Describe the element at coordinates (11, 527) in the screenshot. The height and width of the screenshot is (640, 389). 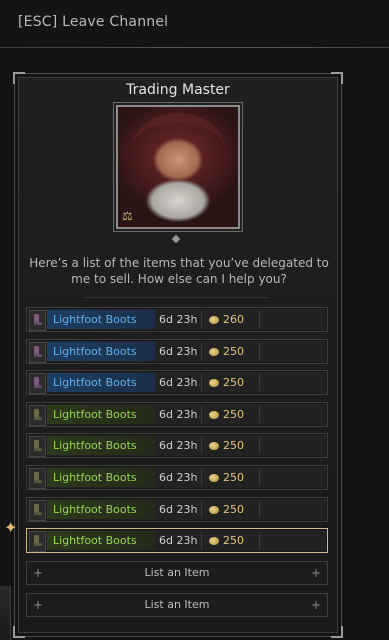
I see `pointer-cursor-icon: ✦` at that location.